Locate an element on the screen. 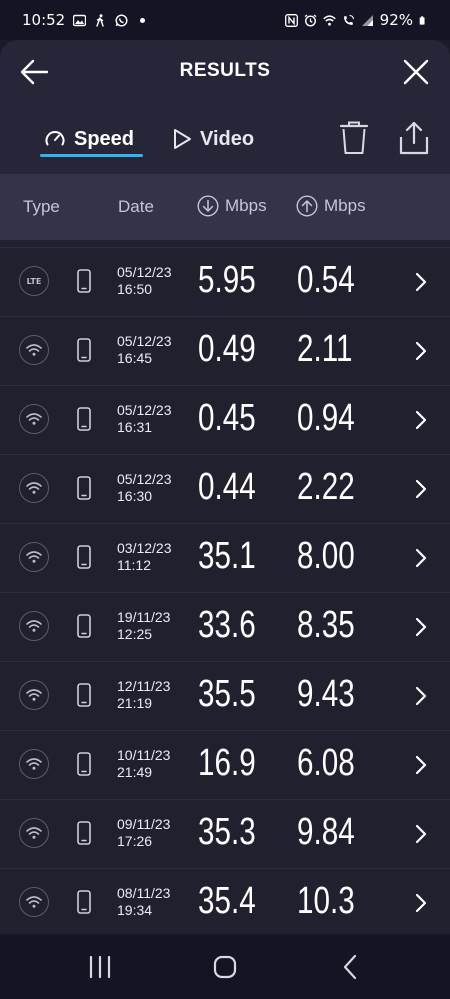  download-speed: 33.6 is located at coordinates (227, 625).